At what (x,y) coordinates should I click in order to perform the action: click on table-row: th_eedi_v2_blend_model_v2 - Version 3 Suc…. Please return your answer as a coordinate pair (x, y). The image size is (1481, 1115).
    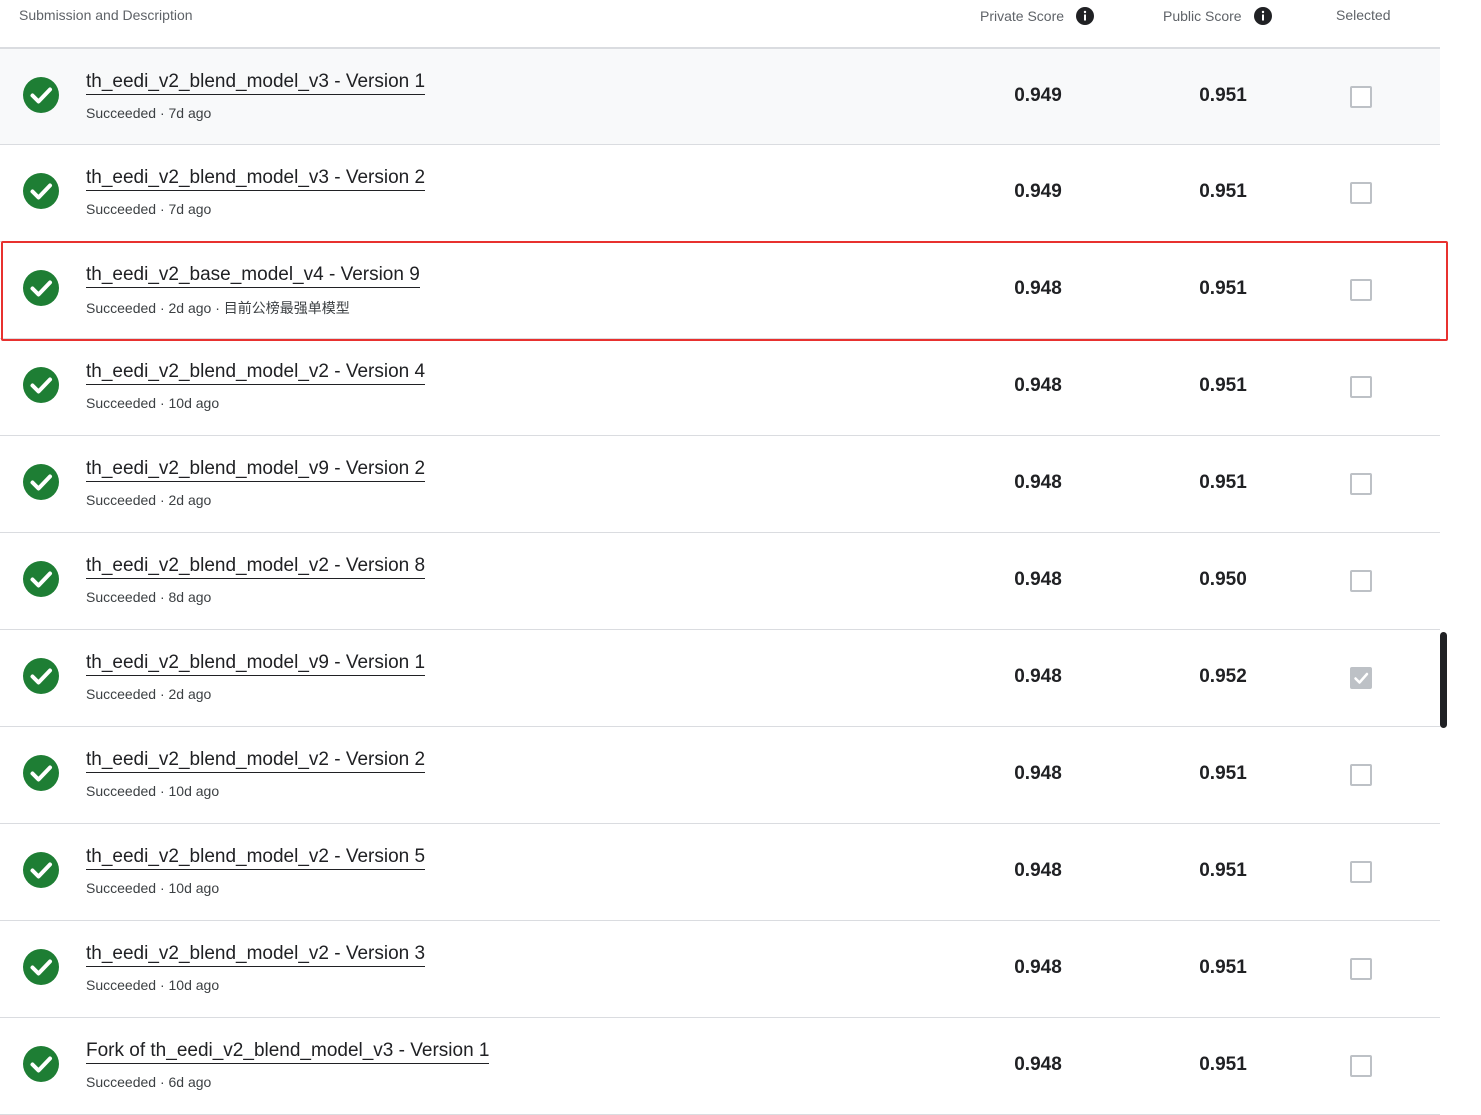
    Looking at the image, I should click on (720, 969).